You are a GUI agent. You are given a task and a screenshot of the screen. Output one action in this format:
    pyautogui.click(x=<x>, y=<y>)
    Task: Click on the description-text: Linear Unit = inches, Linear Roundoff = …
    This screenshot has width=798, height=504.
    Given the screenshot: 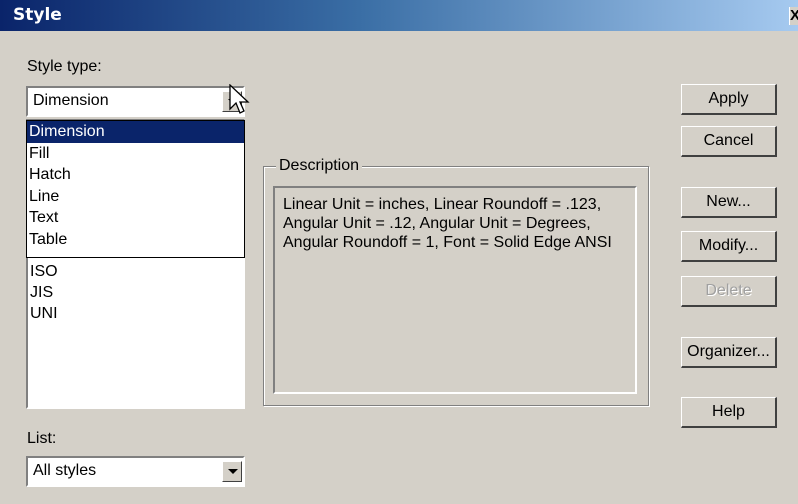 What is the action you would take?
    pyautogui.click(x=447, y=223)
    